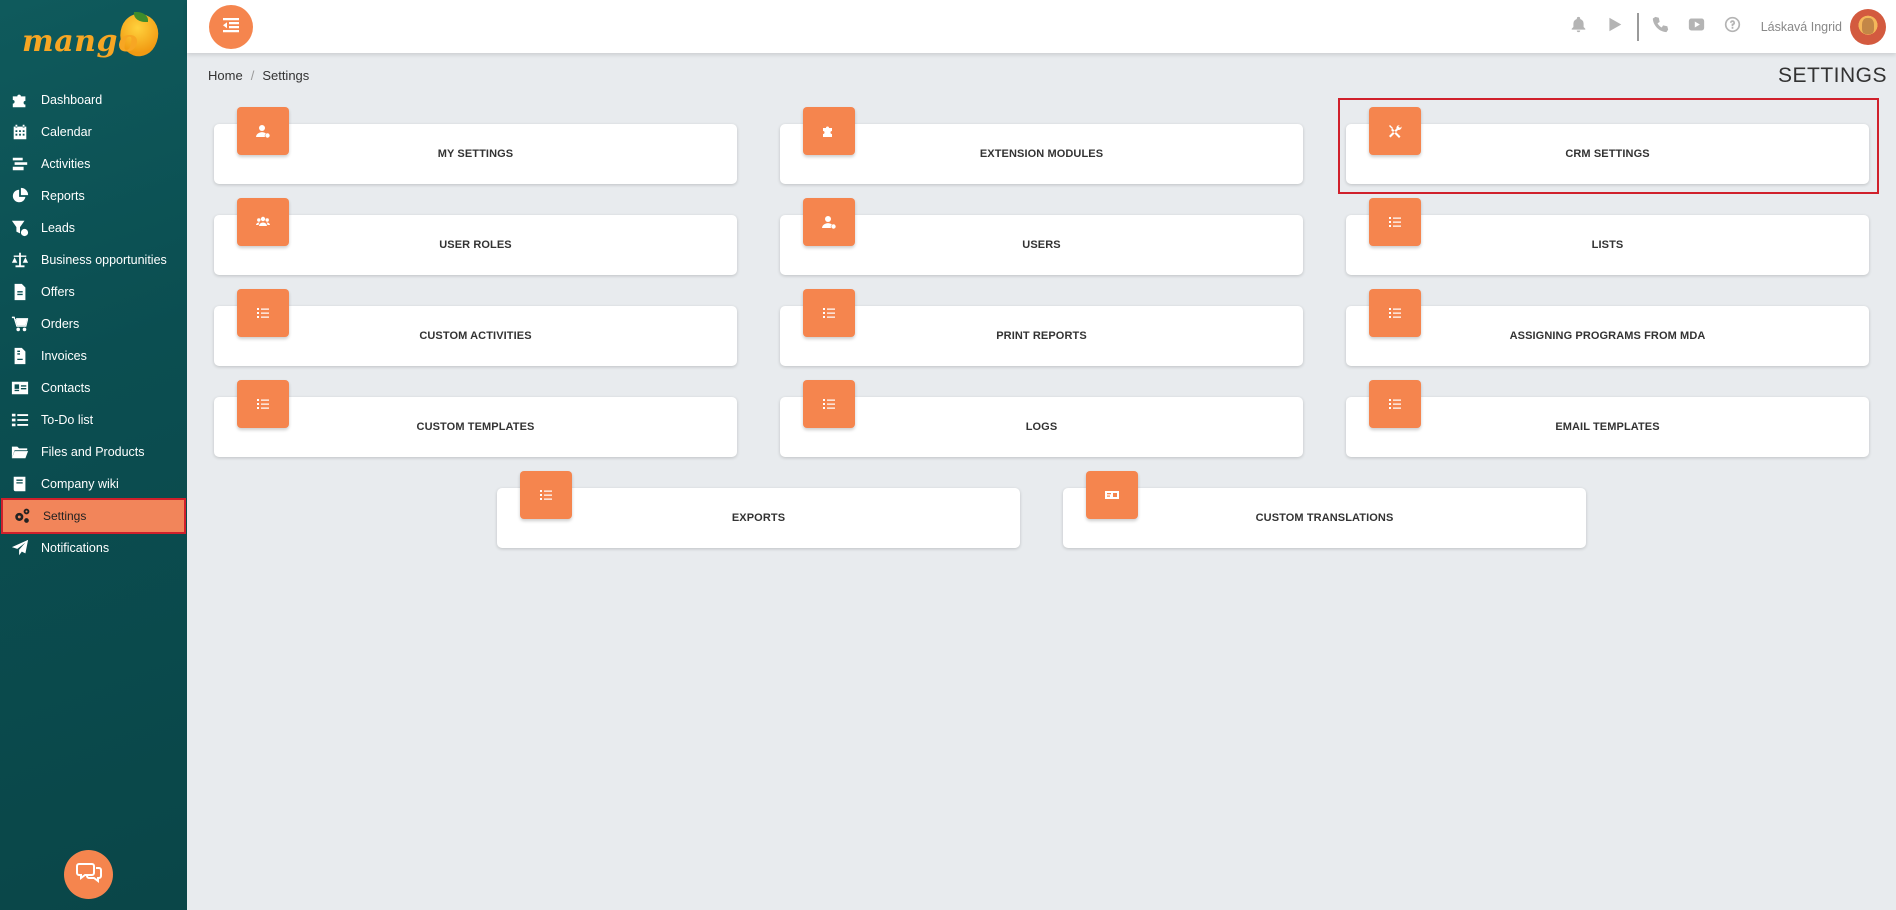 Image resolution: width=1896 pixels, height=910 pixels. I want to click on notifications-bell-button, so click(1579, 26).